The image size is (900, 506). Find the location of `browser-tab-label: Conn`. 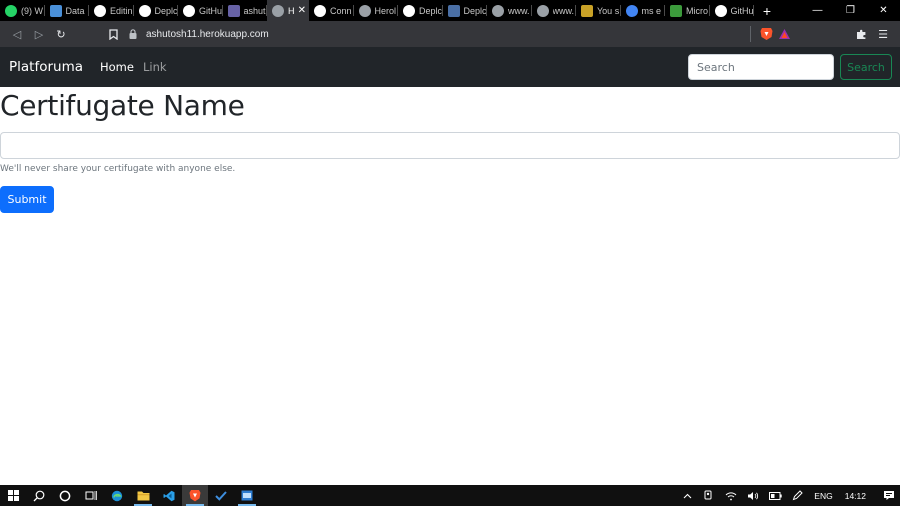

browser-tab-label: Conn is located at coordinates (341, 10).